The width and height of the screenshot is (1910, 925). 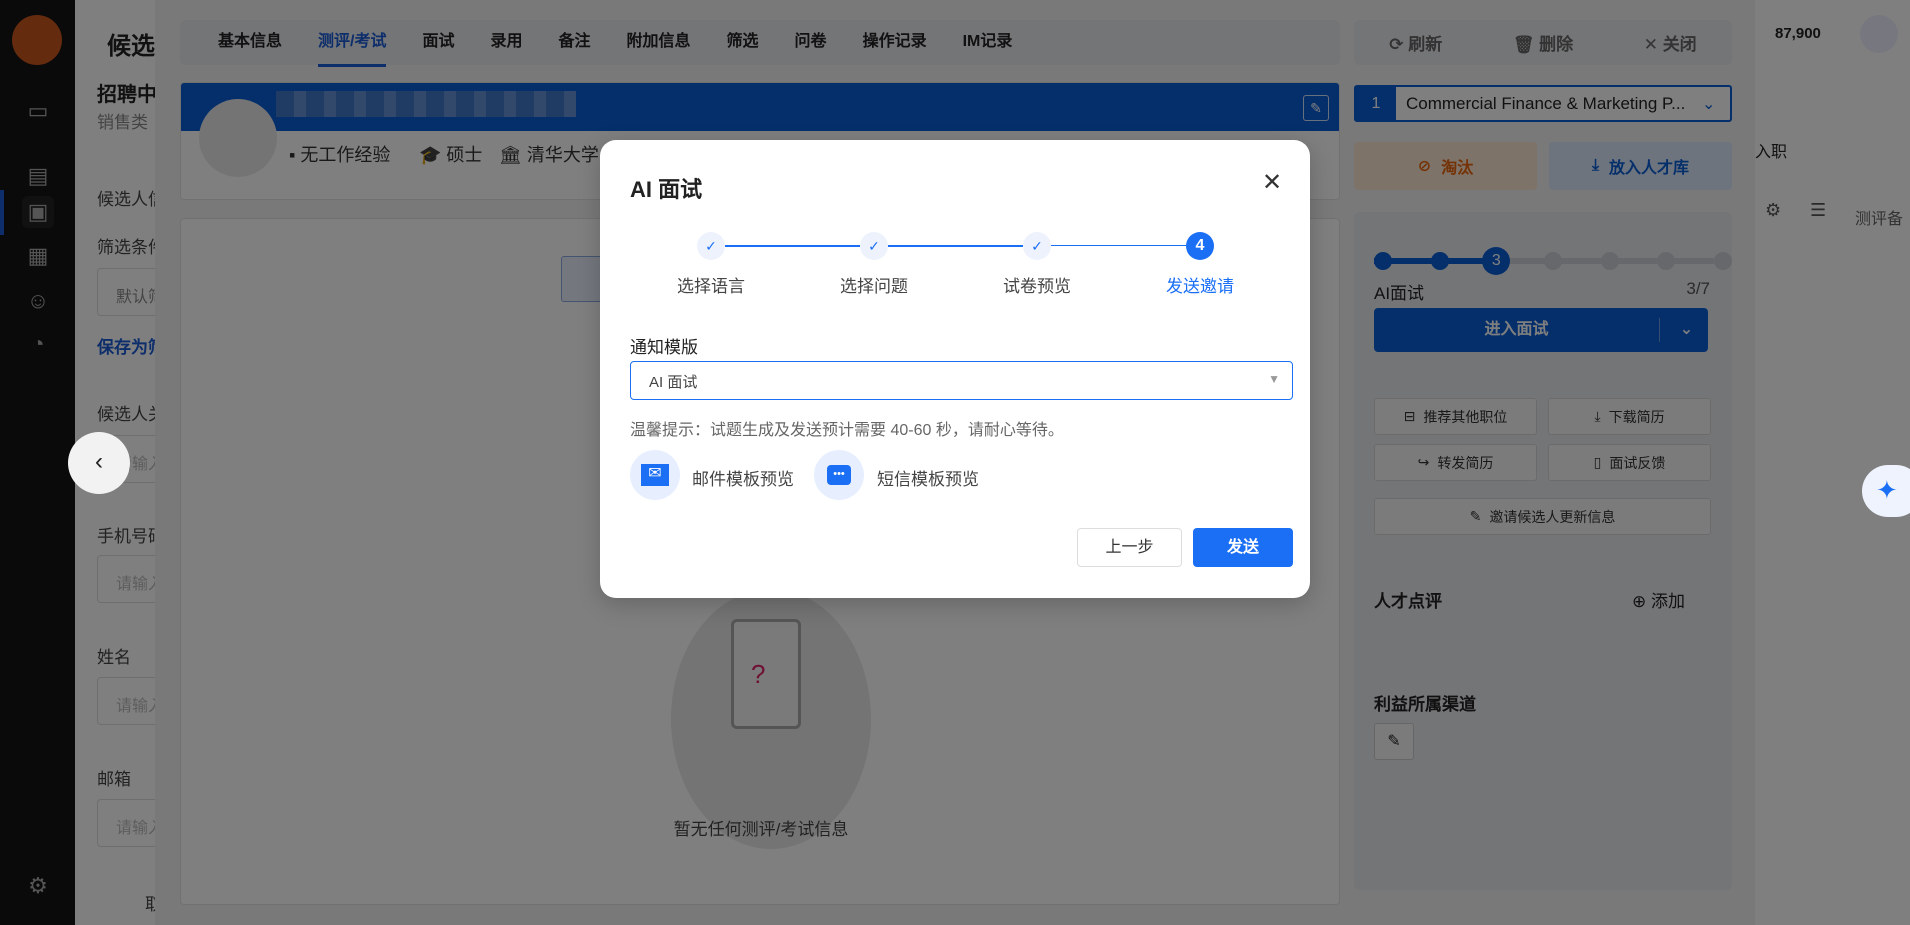 I want to click on email-preview-link: 邮件模板预览, so click(x=743, y=477).